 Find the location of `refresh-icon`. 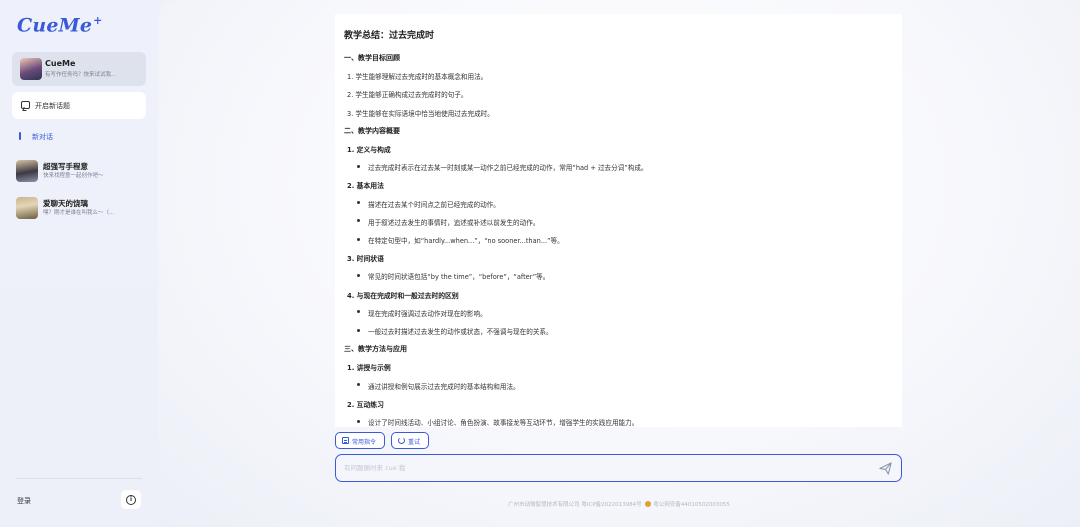

refresh-icon is located at coordinates (401, 440).